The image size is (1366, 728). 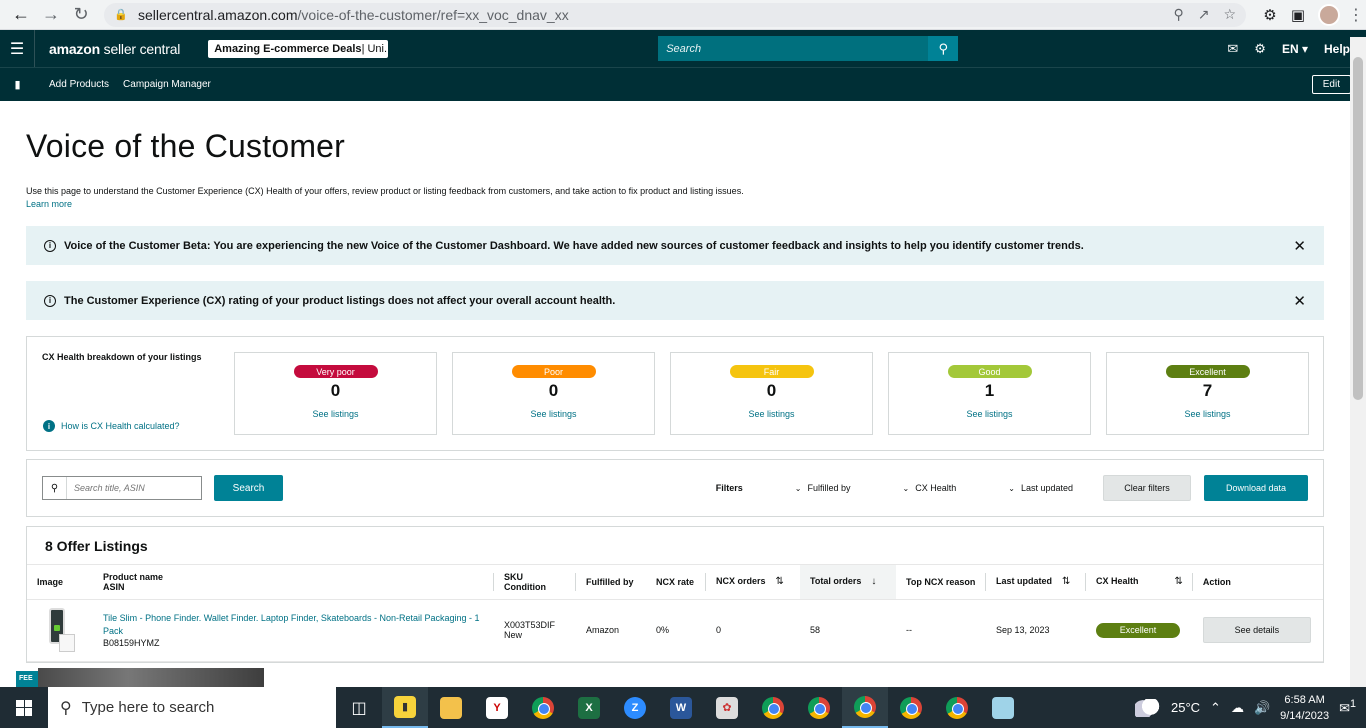 What do you see at coordinates (79, 84) in the screenshot?
I see `bookmark-add-products: Add Products` at bounding box center [79, 84].